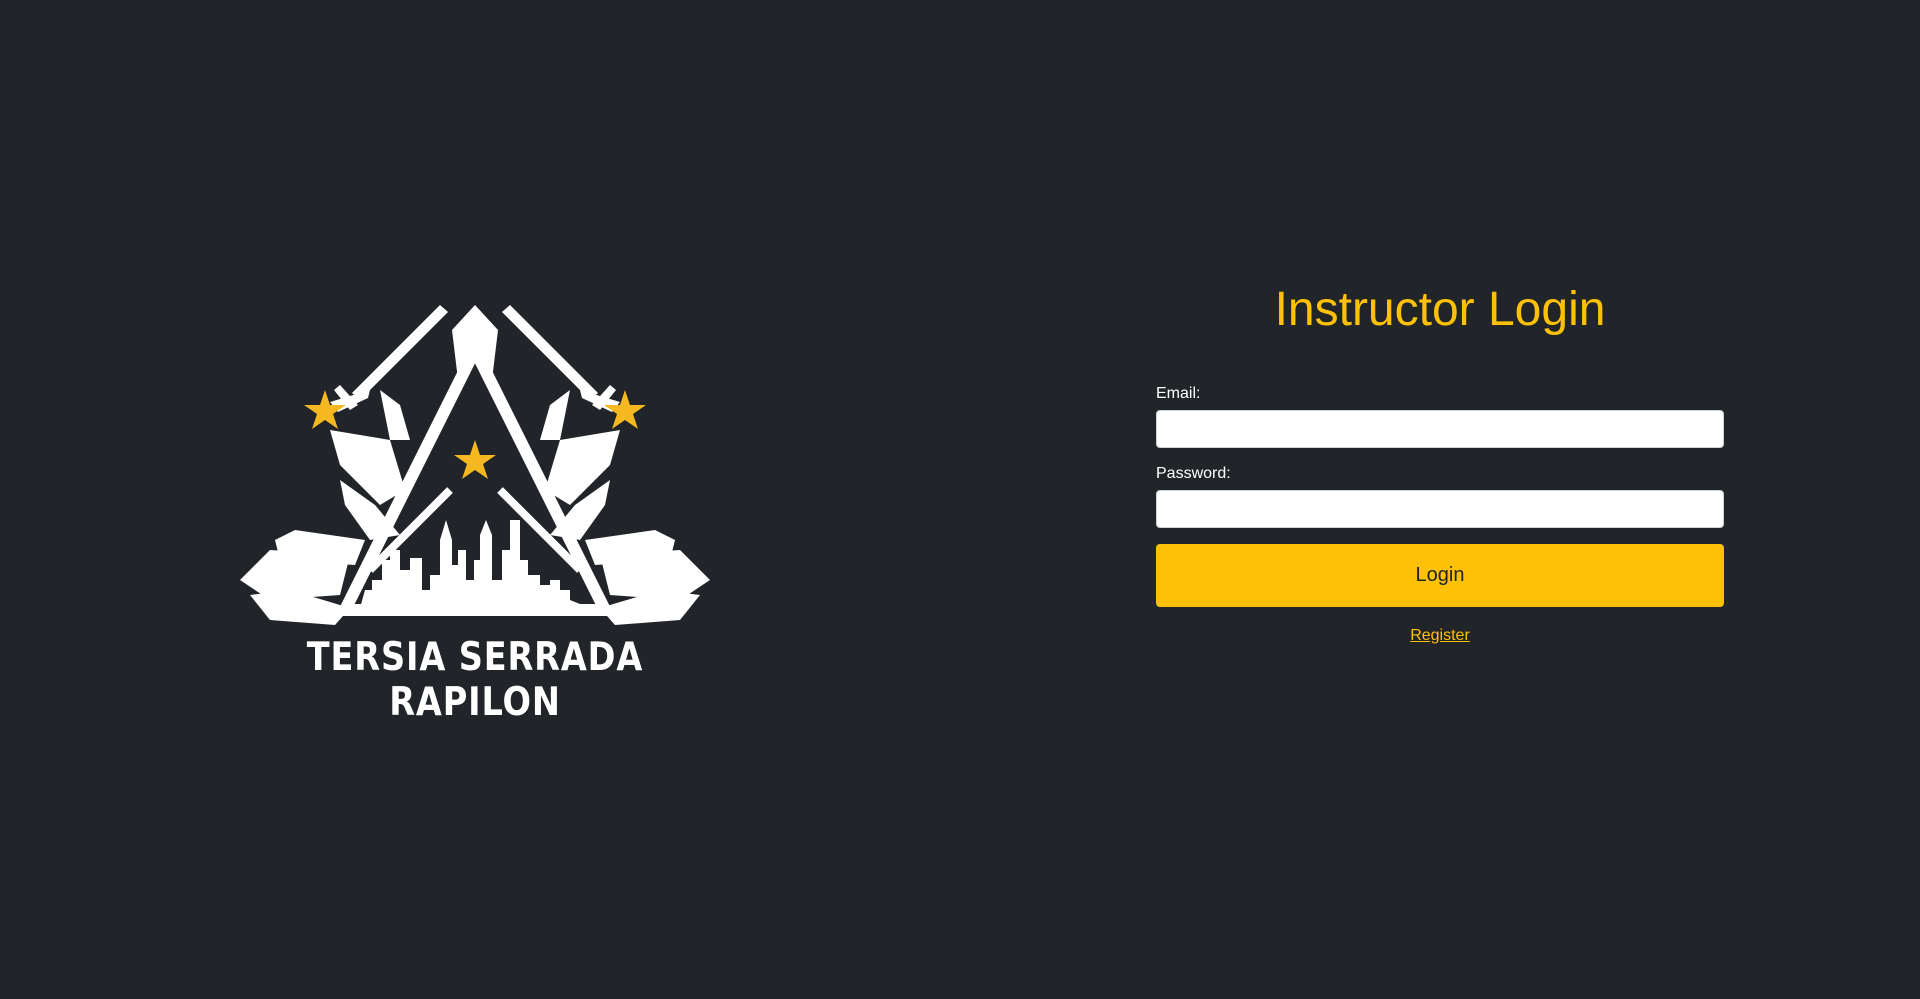  What do you see at coordinates (1440, 429) in the screenshot?
I see `email-field` at bounding box center [1440, 429].